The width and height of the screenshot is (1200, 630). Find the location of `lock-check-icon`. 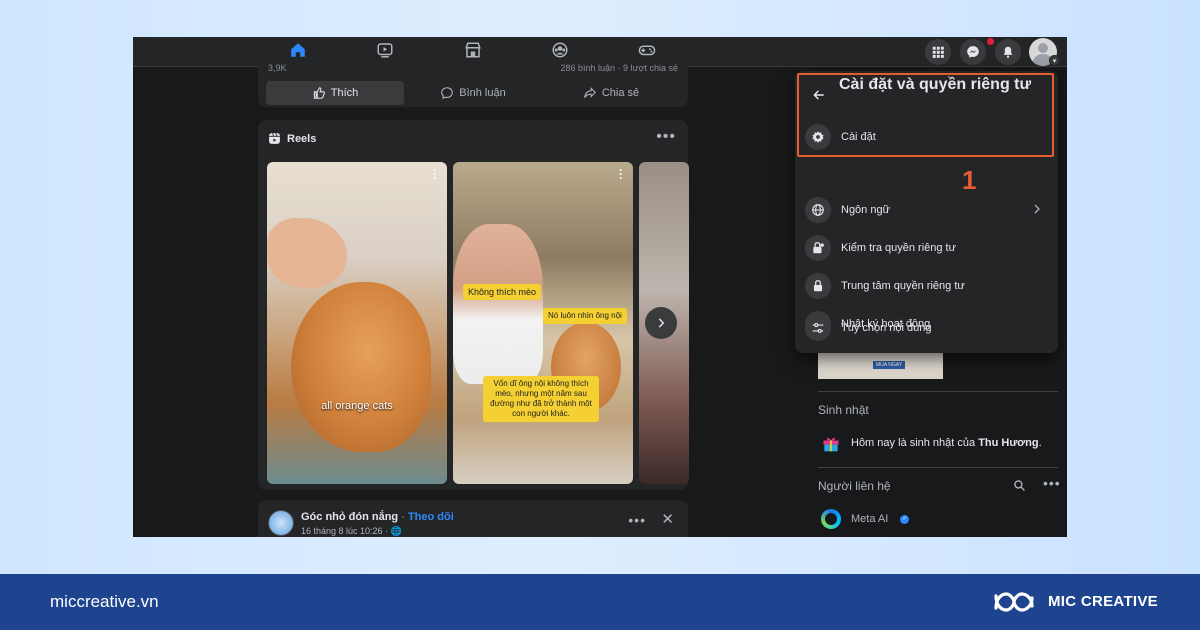

lock-check-icon is located at coordinates (818, 248).